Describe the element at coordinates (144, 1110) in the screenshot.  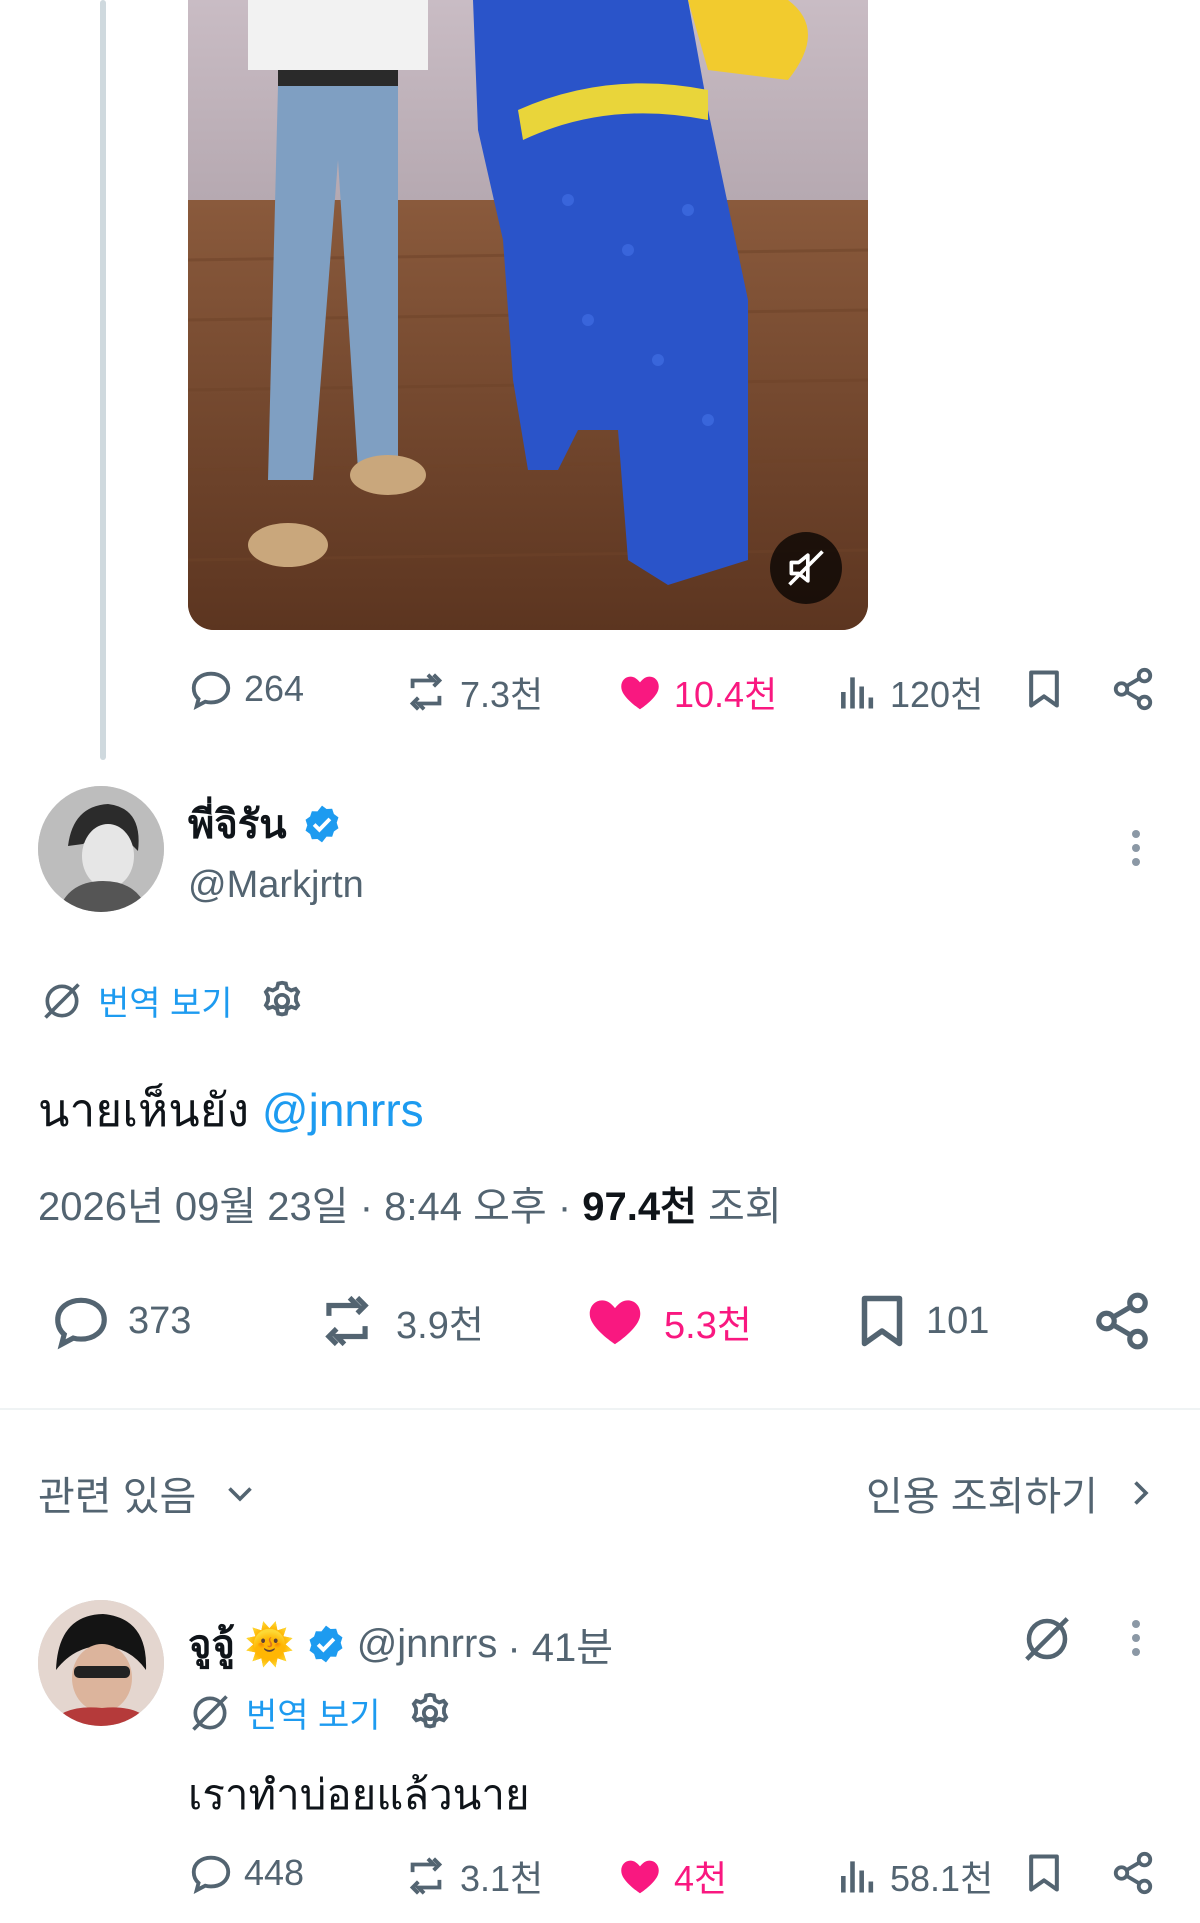
I see `post-text-main: นายเห็นยัง` at that location.